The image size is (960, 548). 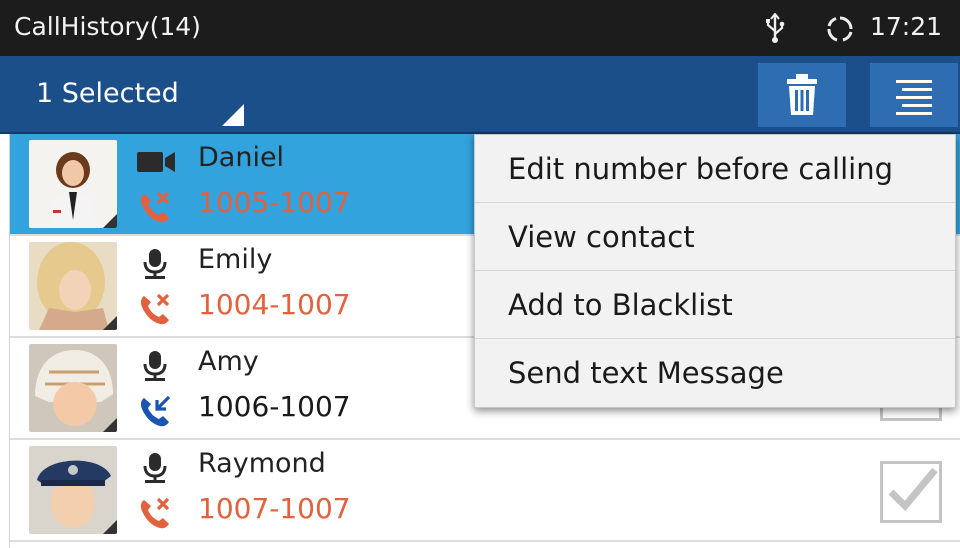 What do you see at coordinates (715, 373) in the screenshot?
I see `menu-item-send-message: Send text Message` at bounding box center [715, 373].